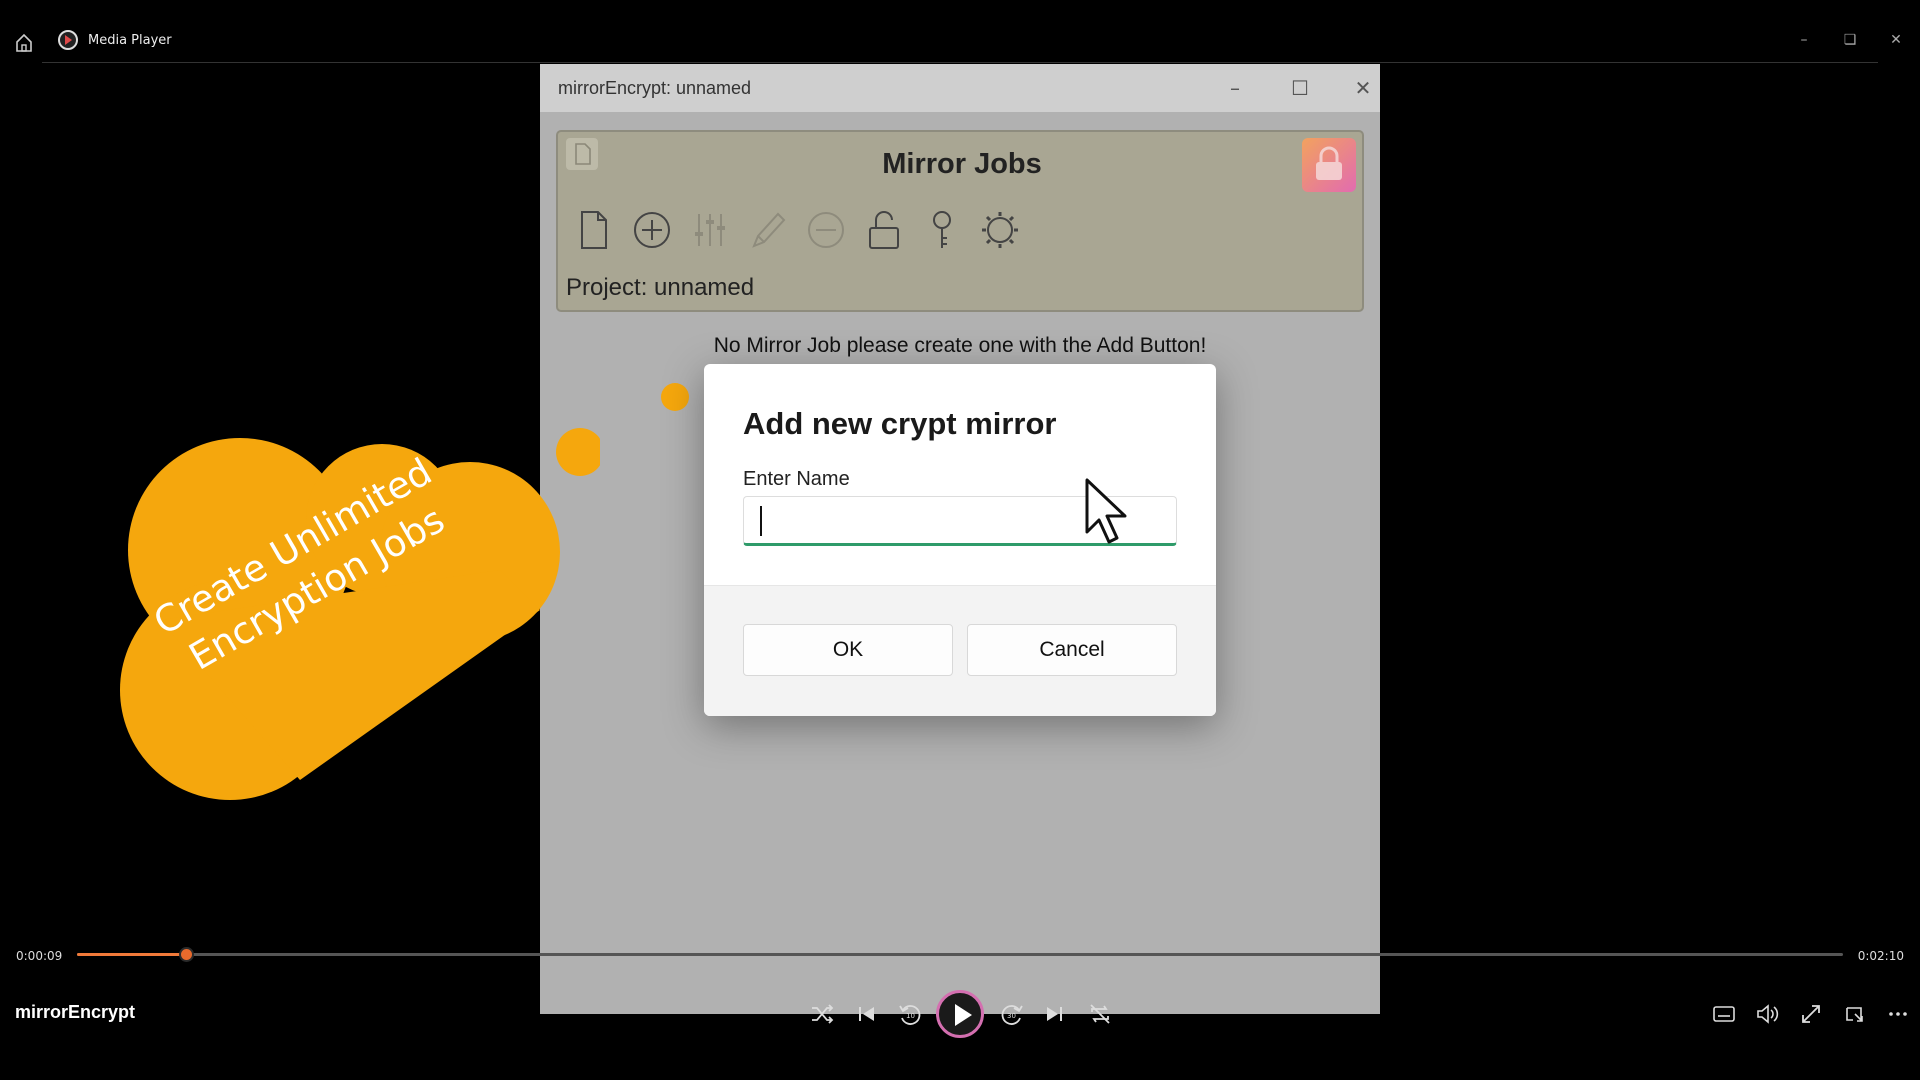  Describe the element at coordinates (68, 40) in the screenshot. I see `media-player-logo-icon` at that location.